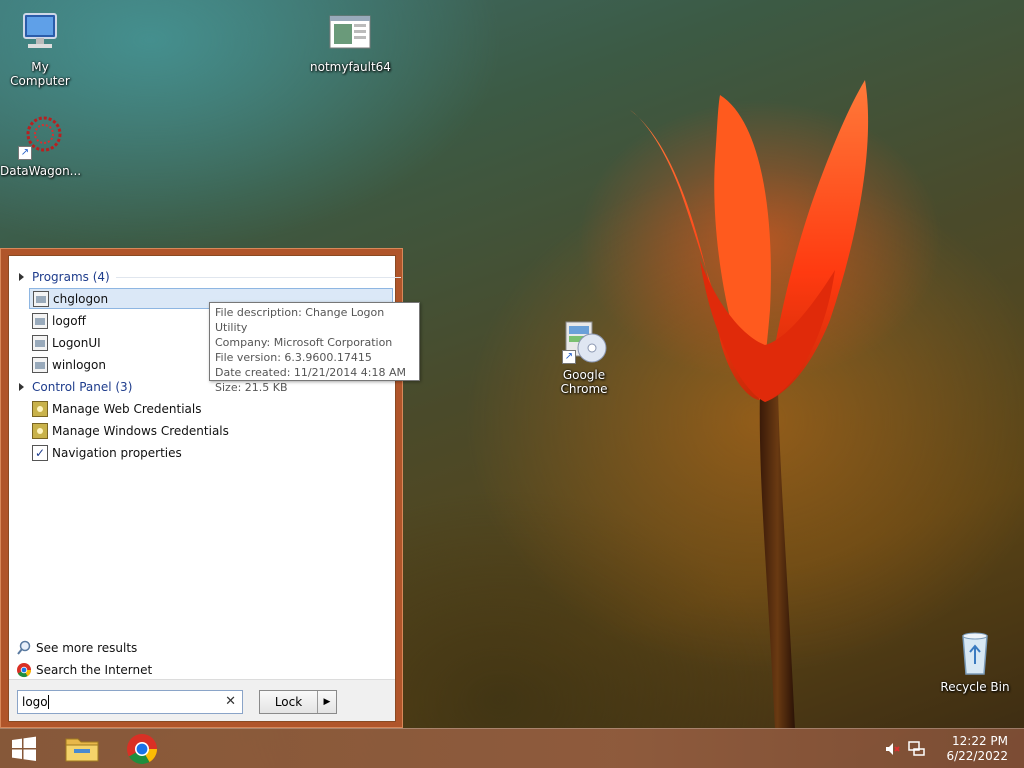  I want to click on taskbar-chrome-button, so click(142, 749).